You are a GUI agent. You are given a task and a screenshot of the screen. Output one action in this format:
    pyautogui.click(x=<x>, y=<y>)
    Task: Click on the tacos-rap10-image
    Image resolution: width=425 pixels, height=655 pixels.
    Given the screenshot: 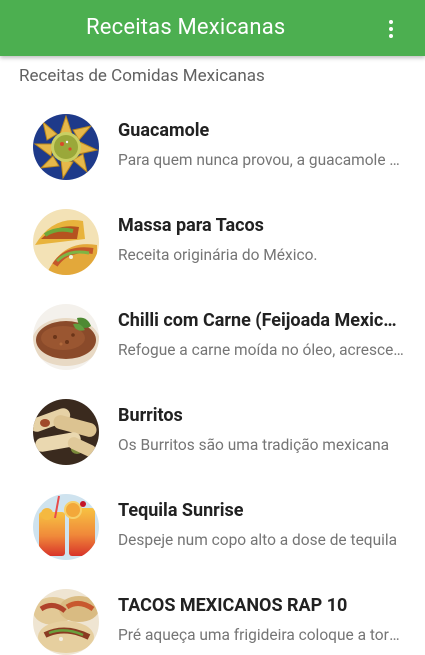 What is the action you would take?
    pyautogui.click(x=66, y=622)
    